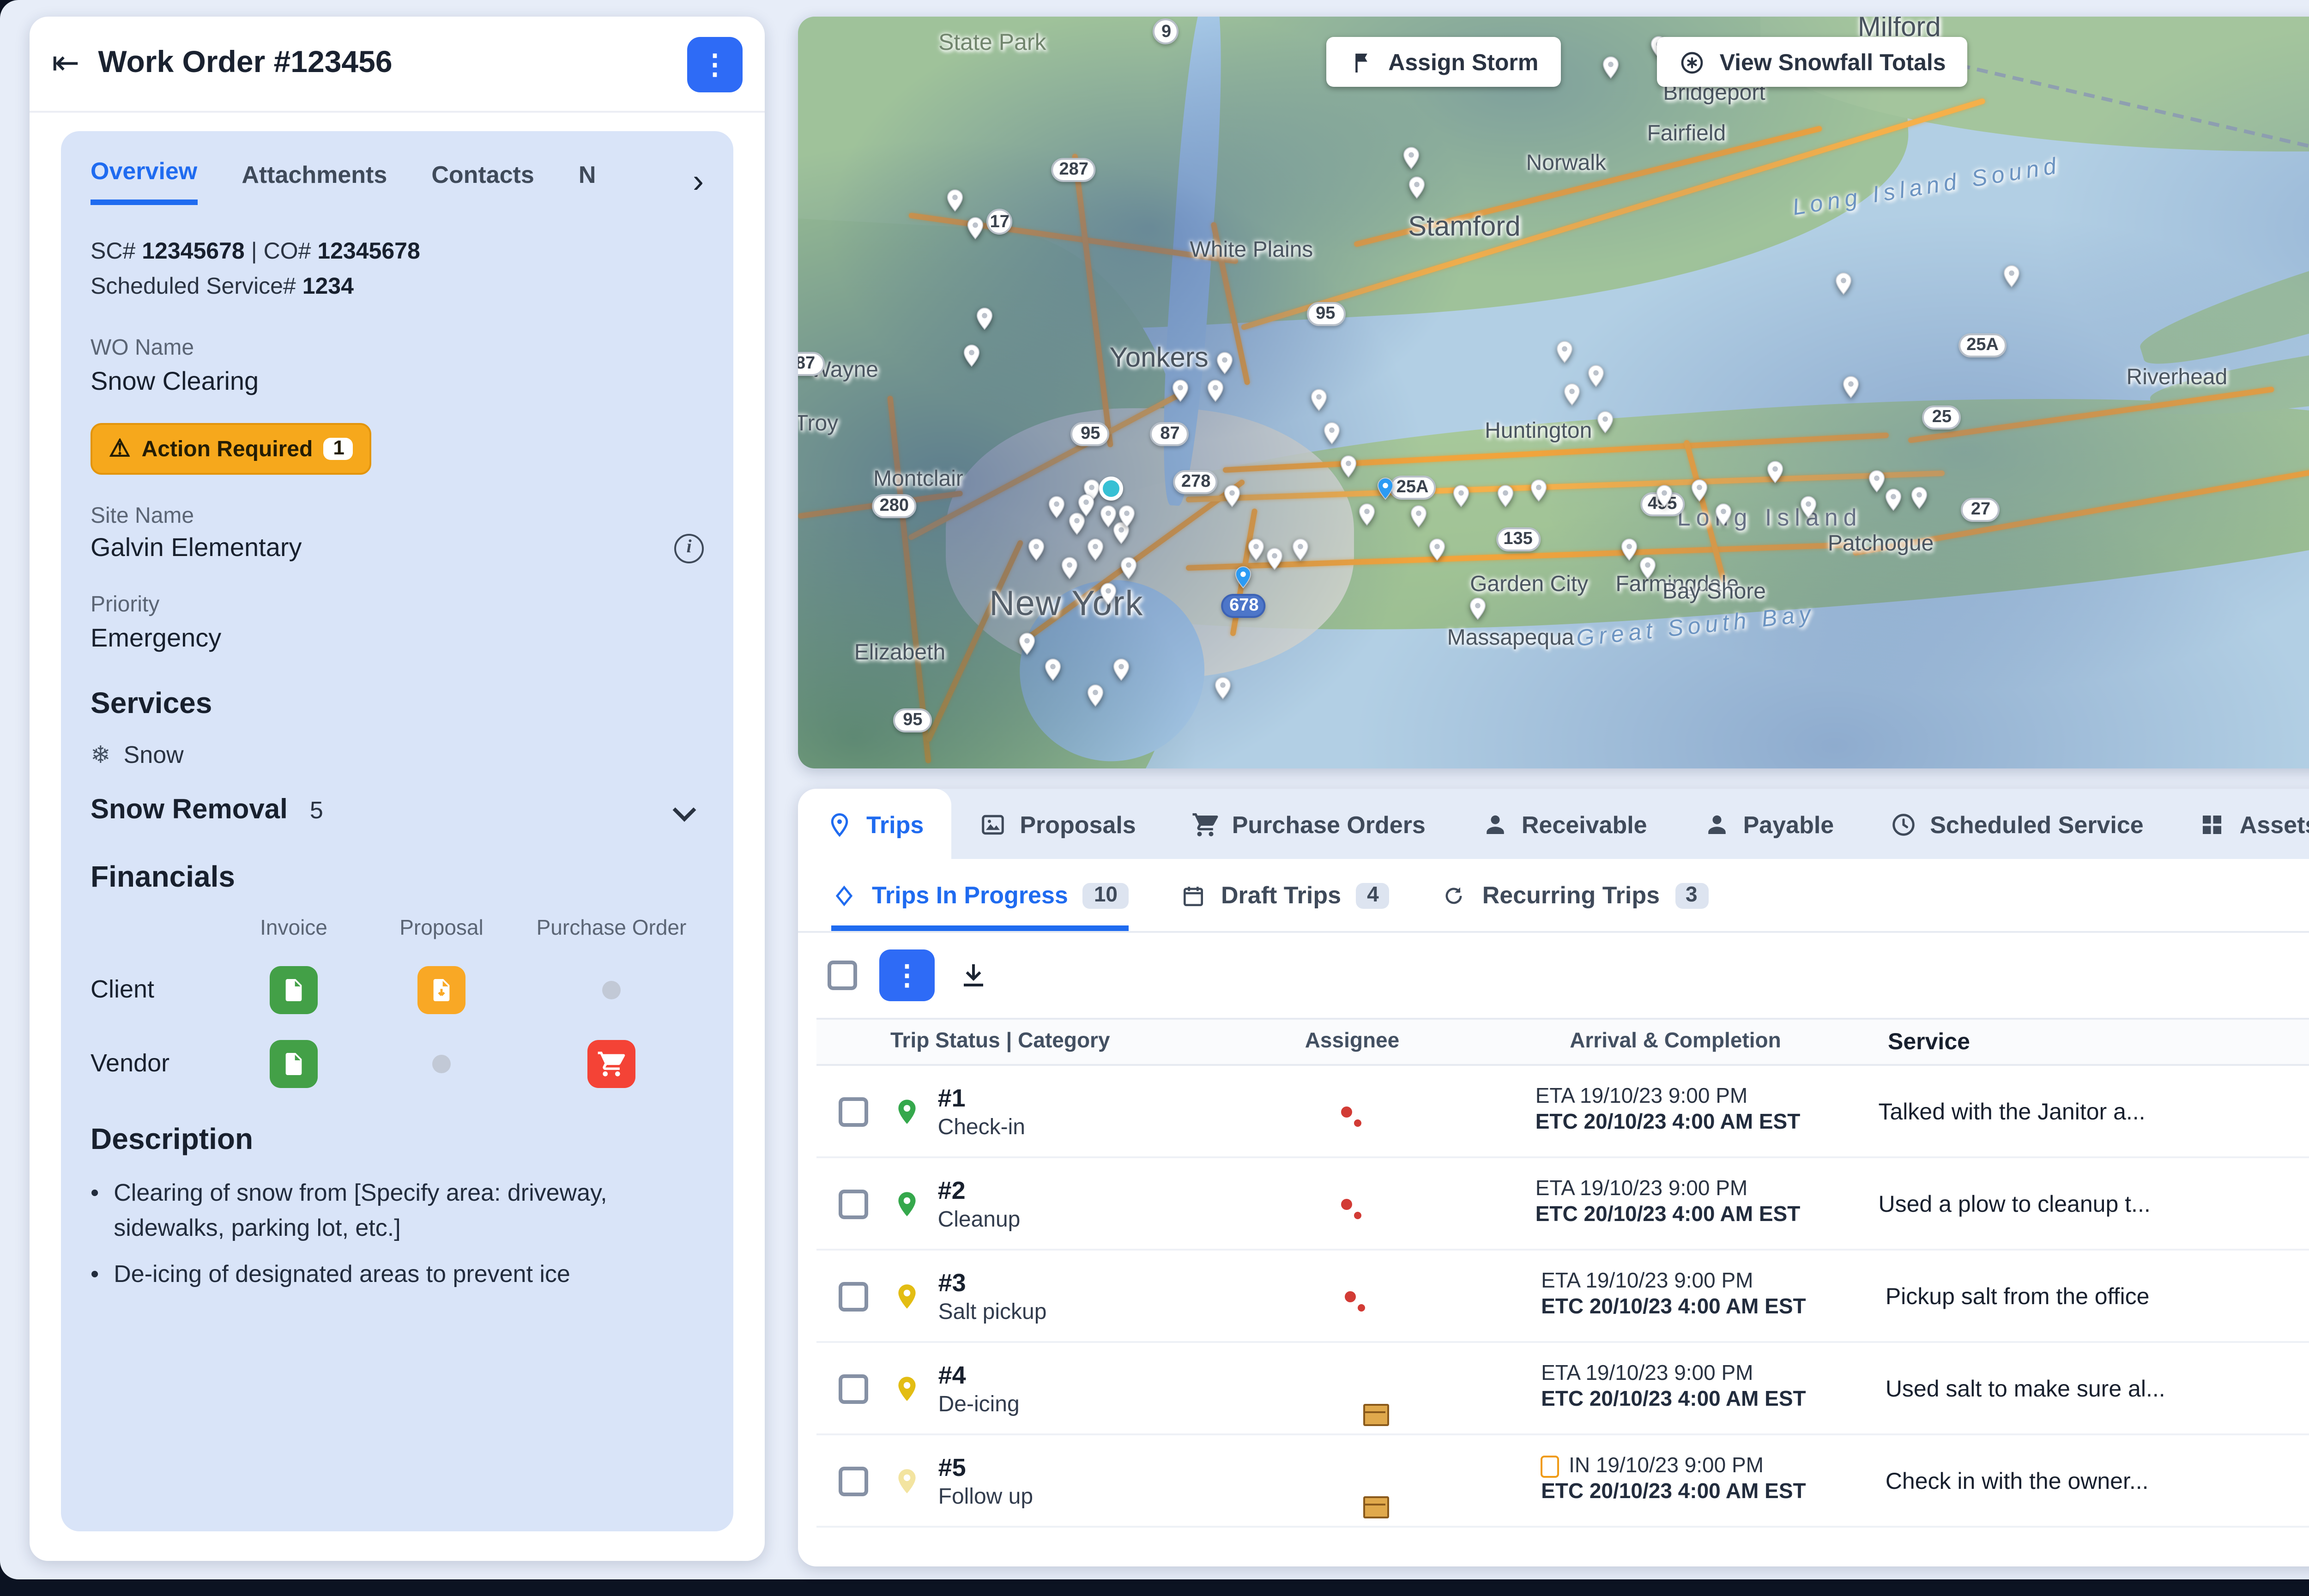 Image resolution: width=2309 pixels, height=1596 pixels. What do you see at coordinates (1285, 895) in the screenshot?
I see `subtab-draft-trips: Draft Trips 4` at bounding box center [1285, 895].